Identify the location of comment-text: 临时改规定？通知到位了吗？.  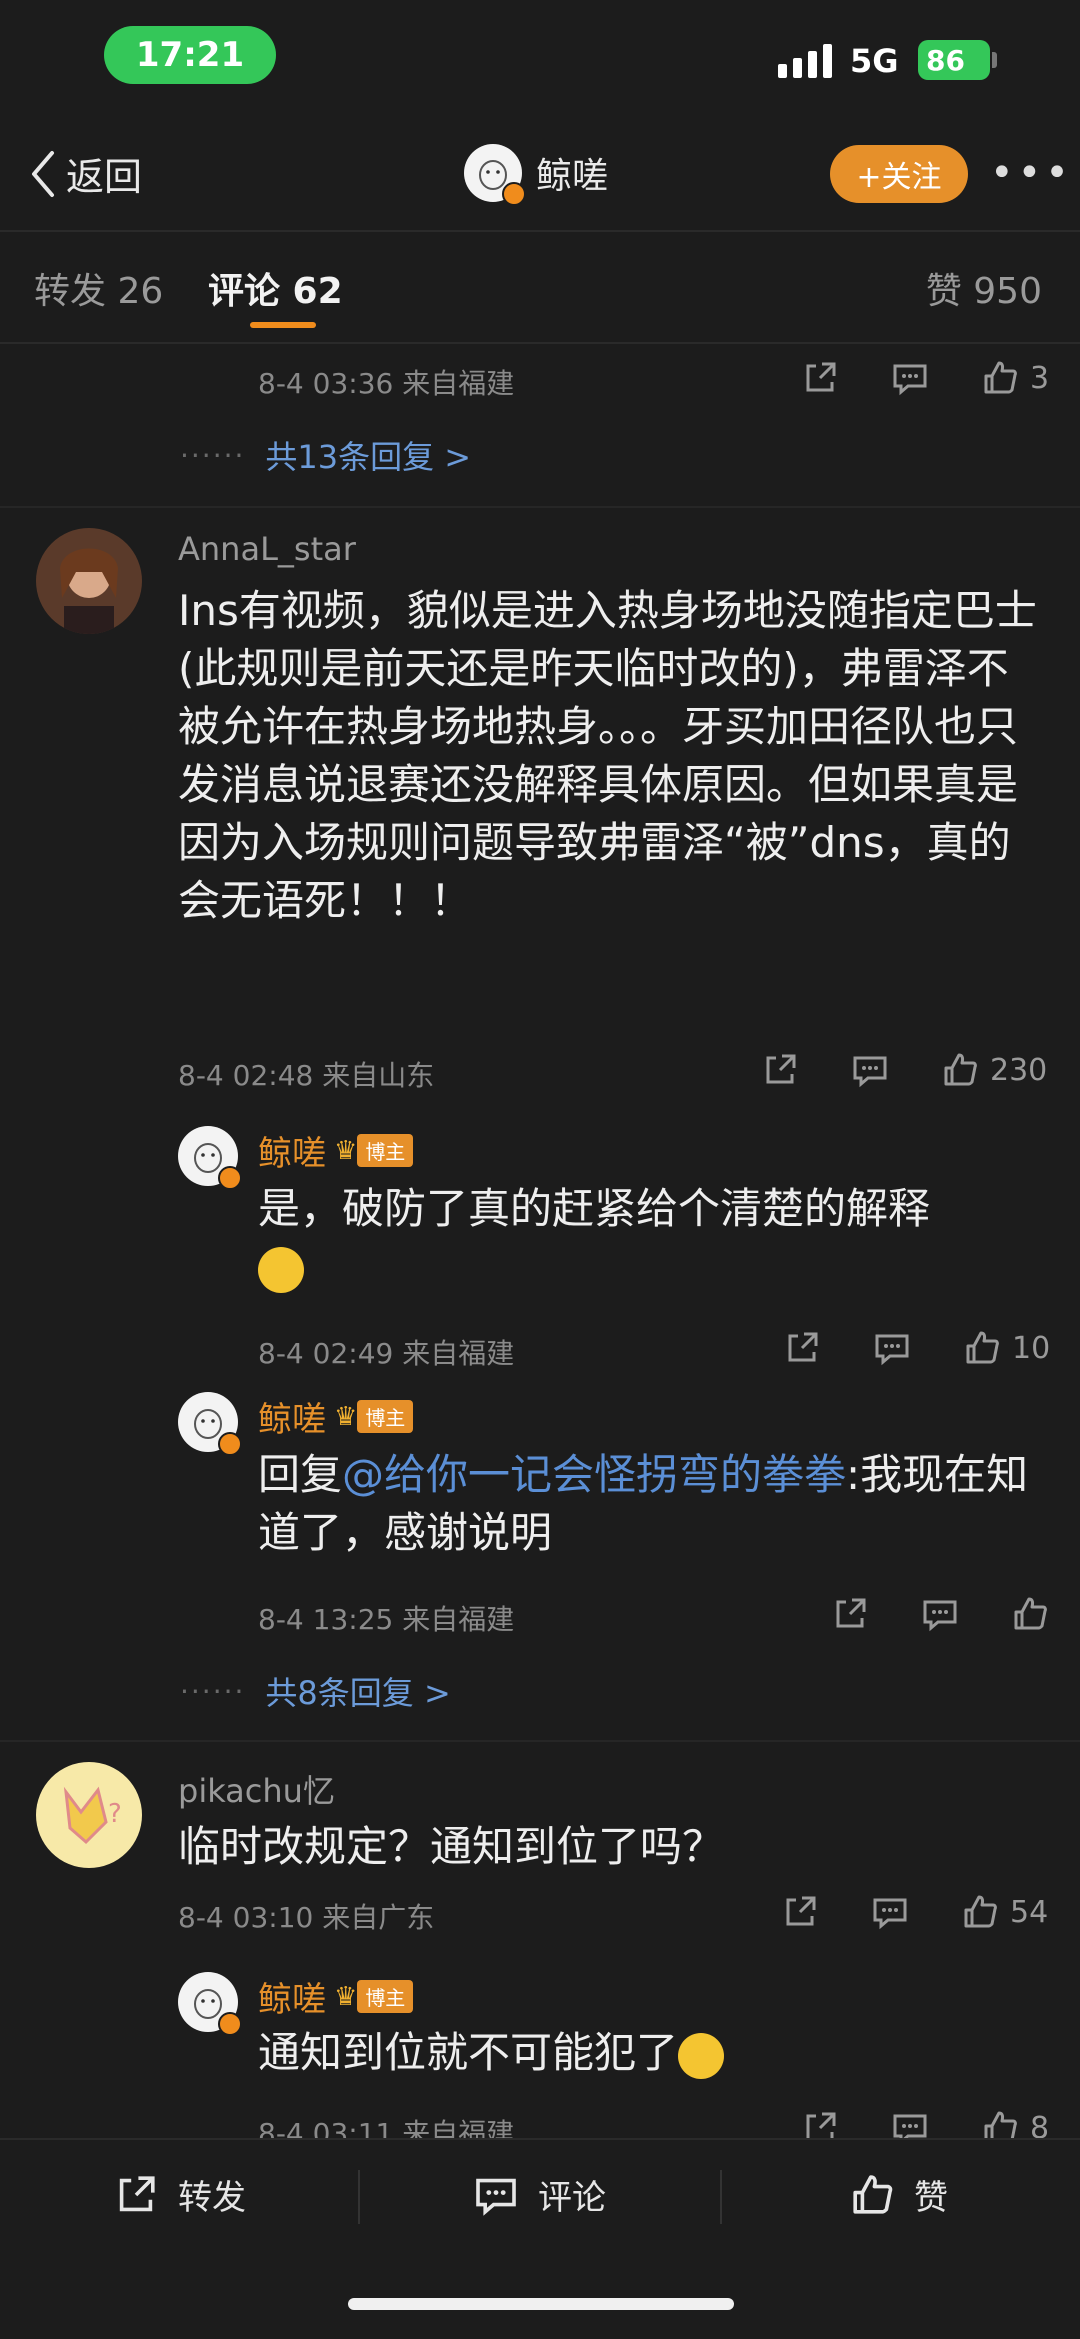
(451, 1846).